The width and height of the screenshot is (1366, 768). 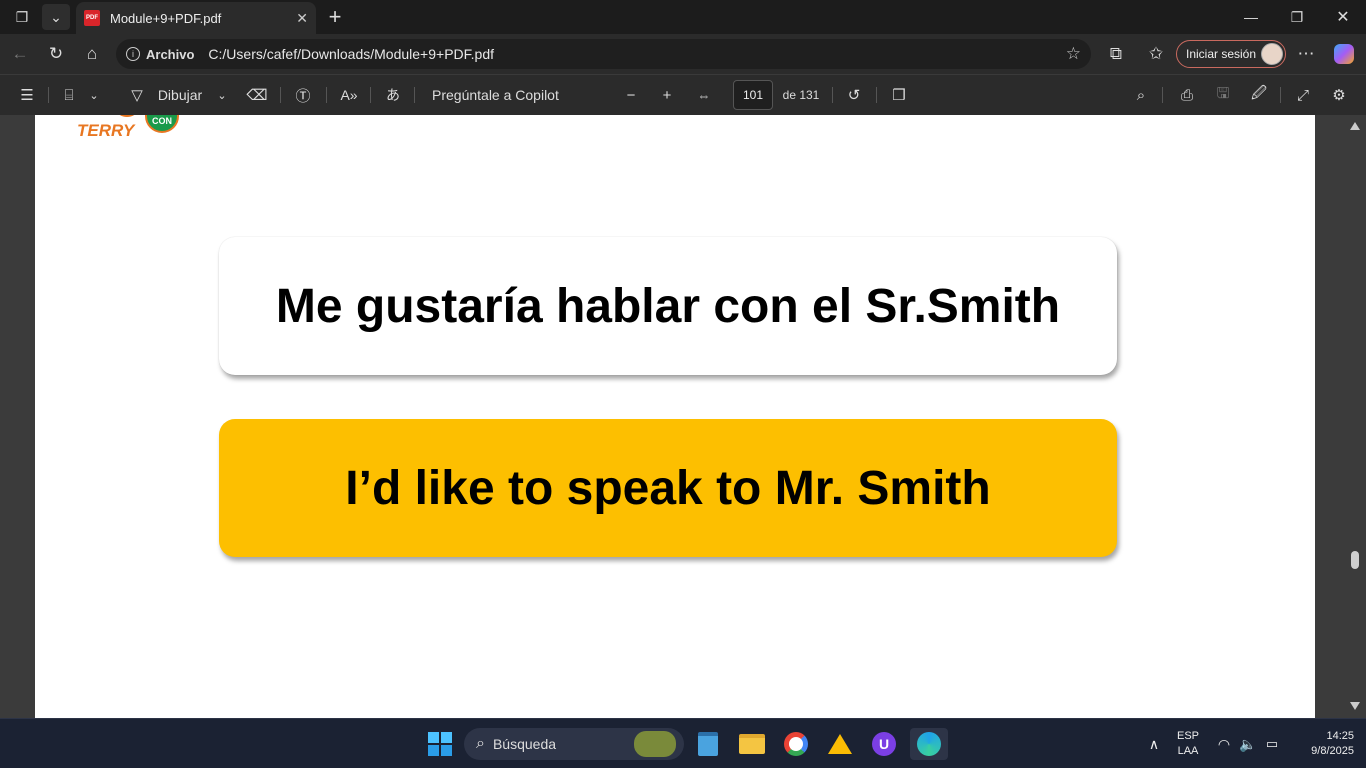 I want to click on clock-time: 14:25, so click(x=1340, y=736).